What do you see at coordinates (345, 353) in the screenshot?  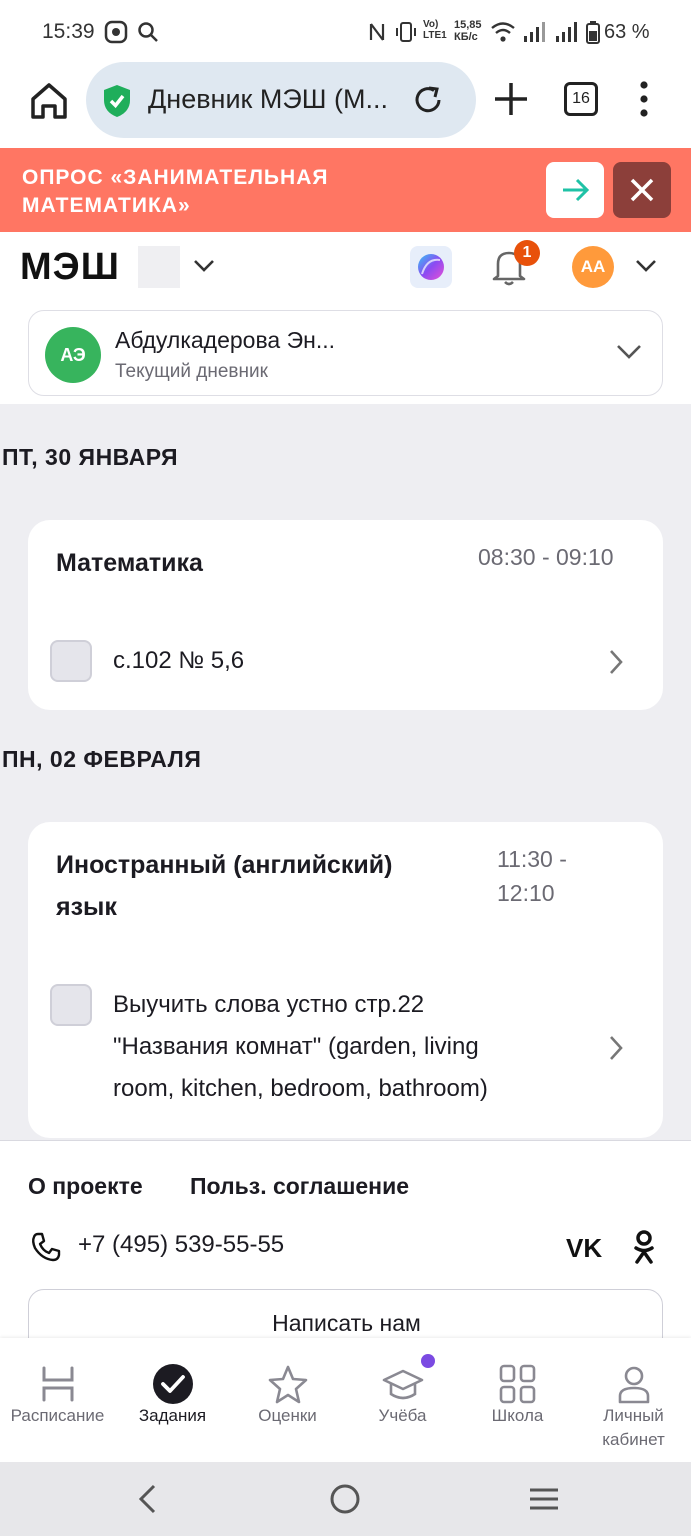 I see `student-selector: АЭ Абдулкадерова Эн... Текущий дневник` at bounding box center [345, 353].